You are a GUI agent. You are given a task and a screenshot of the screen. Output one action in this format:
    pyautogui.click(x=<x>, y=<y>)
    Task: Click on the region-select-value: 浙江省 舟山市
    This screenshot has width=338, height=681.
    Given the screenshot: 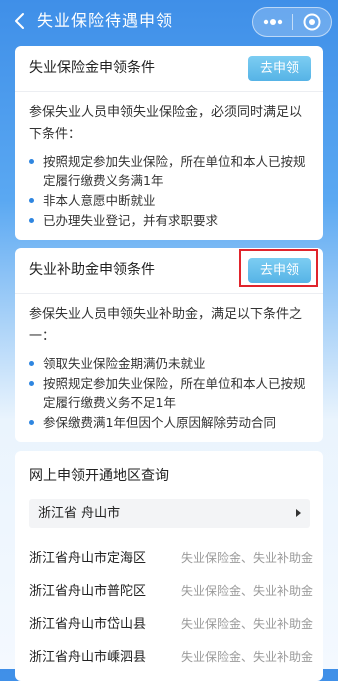 What is the action you would take?
    pyautogui.click(x=79, y=513)
    